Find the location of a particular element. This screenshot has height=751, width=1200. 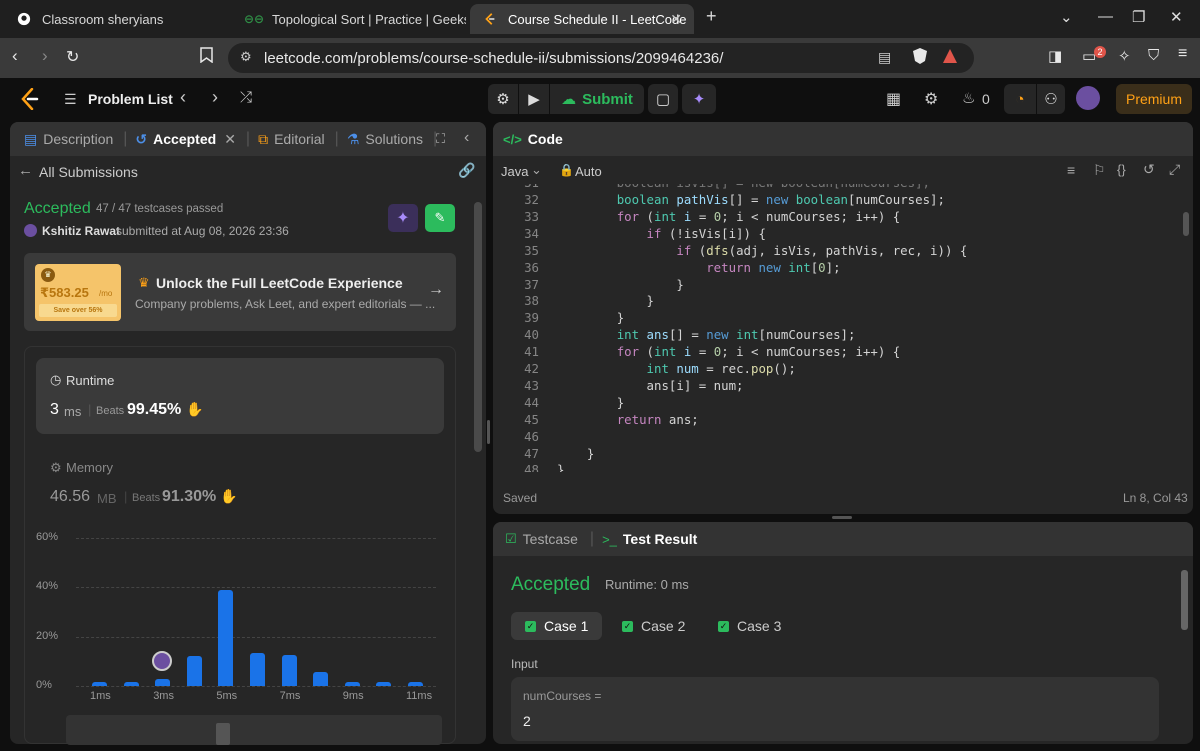

panel-resize-handle is located at coordinates (488, 432).